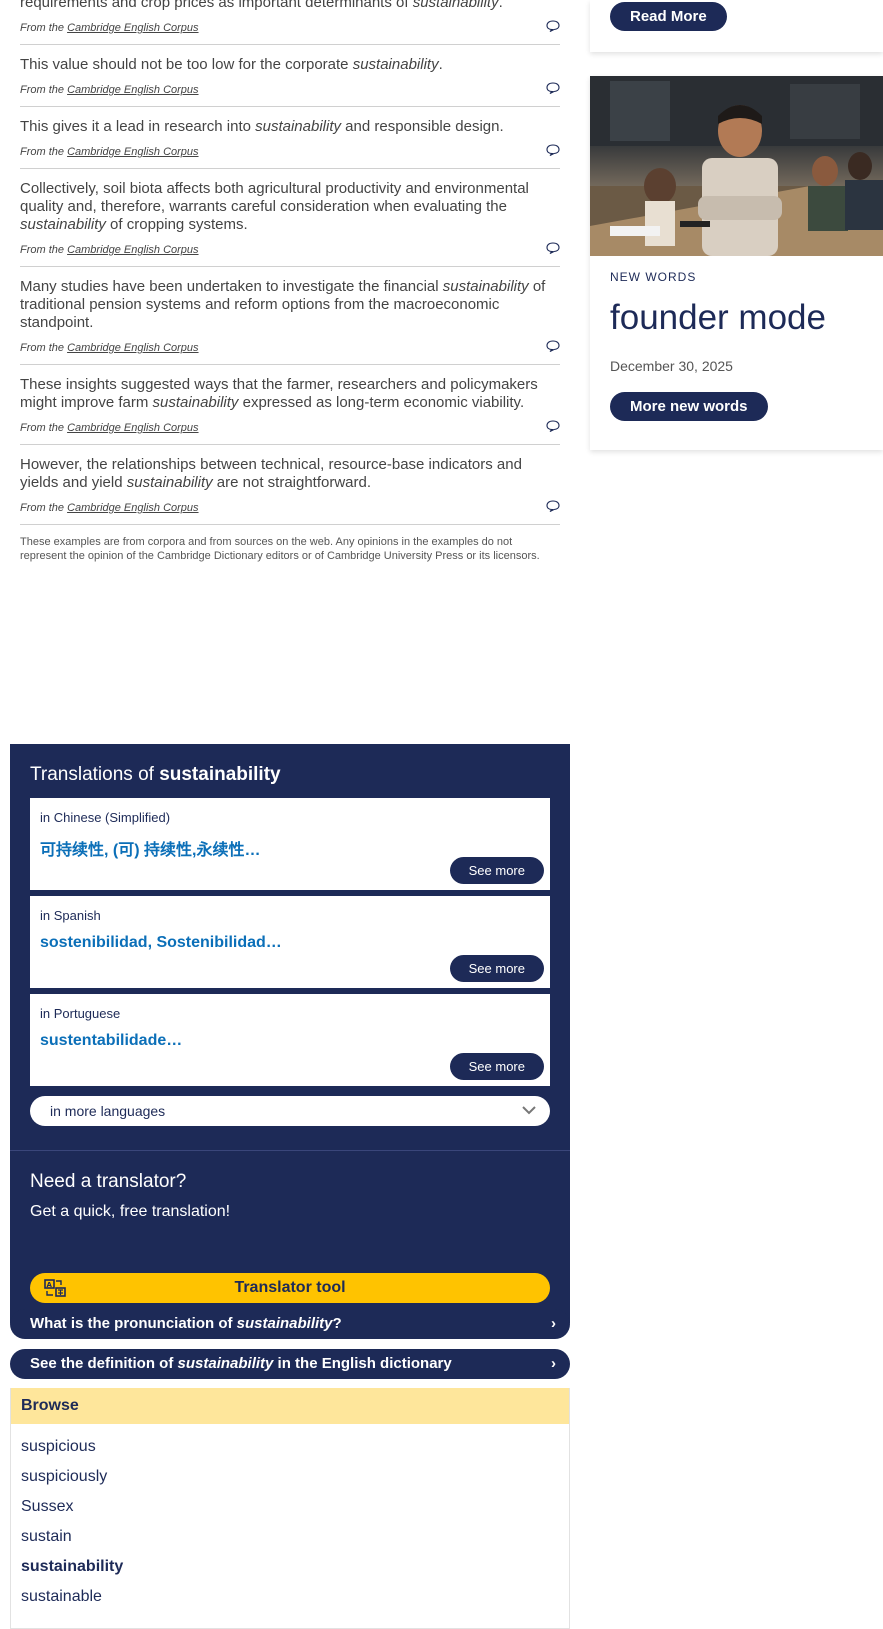 The image size is (883, 1629). Describe the element at coordinates (736, 26) in the screenshot. I see `article-card: Read More` at that location.